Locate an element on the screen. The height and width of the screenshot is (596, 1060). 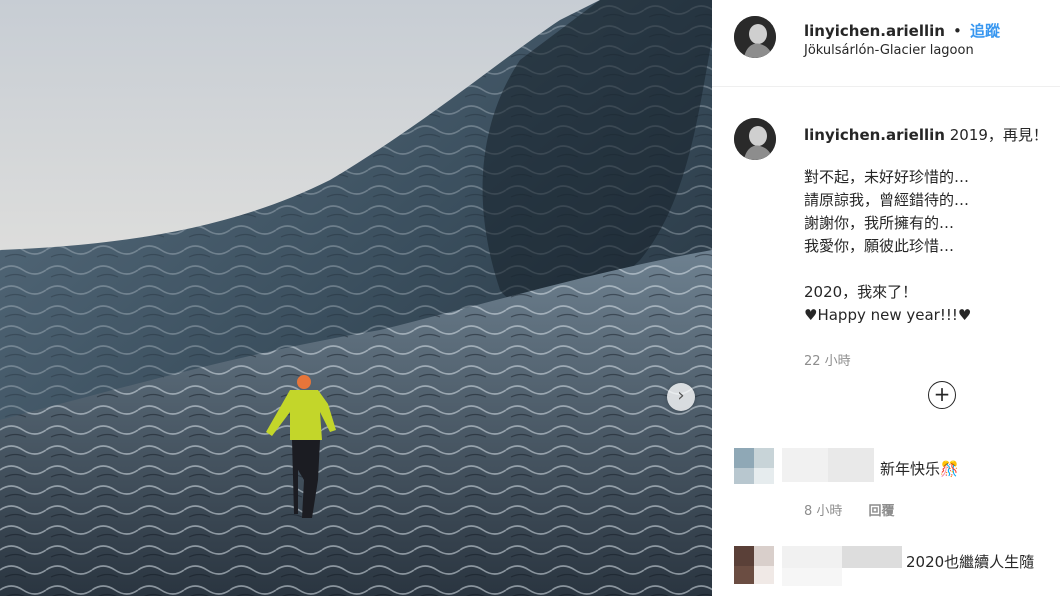
caption-first-line: linyichen.ariellin 2019，再見！ is located at coordinates (926, 134).